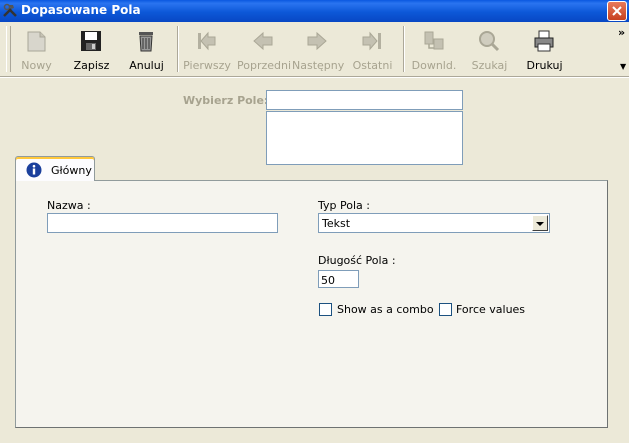 The width and height of the screenshot is (629, 443). Describe the element at coordinates (434, 223) in the screenshot. I see `field-type-select: Tekst` at that location.